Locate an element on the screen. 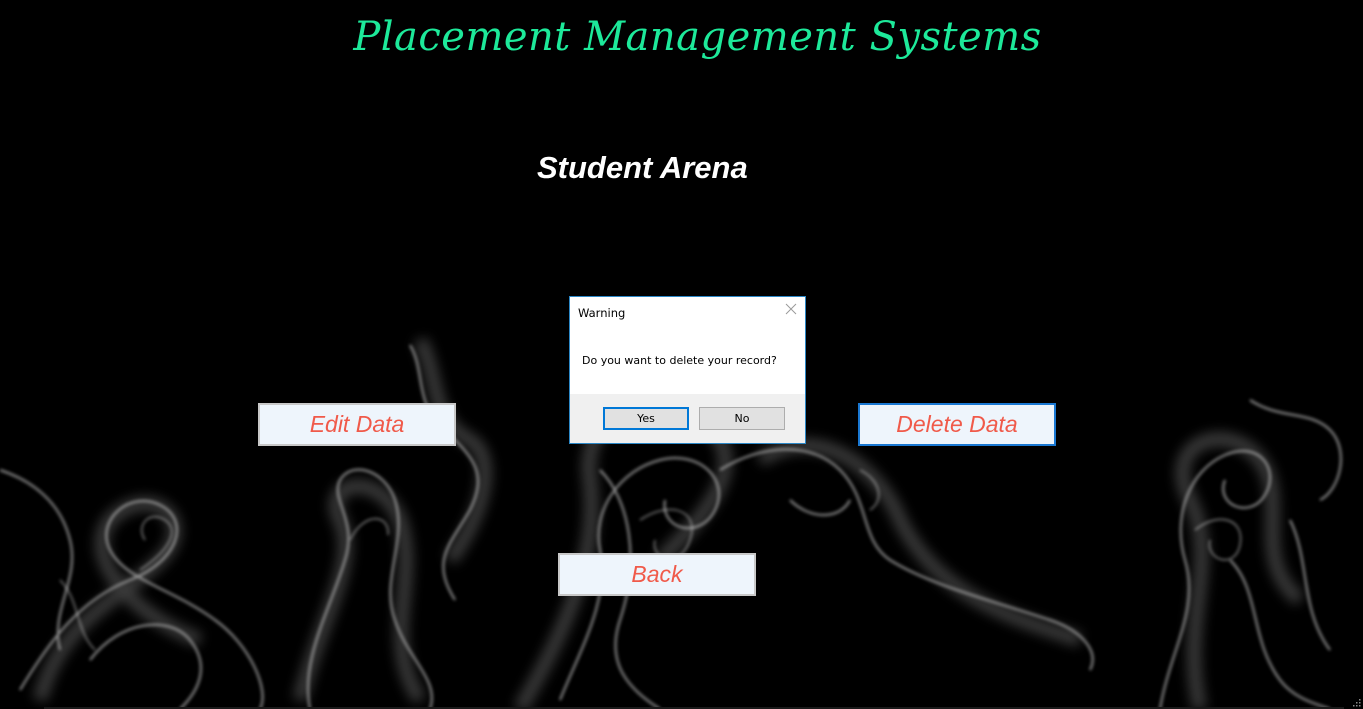  resize-grip-icon is located at coordinates (1357, 703).